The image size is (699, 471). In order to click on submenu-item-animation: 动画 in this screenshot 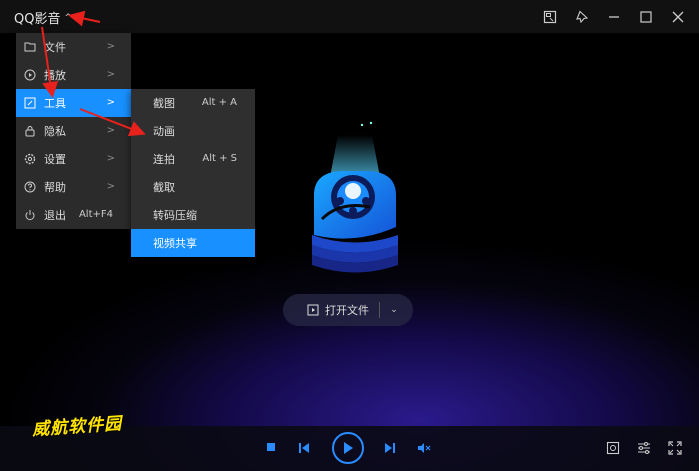, I will do `click(193, 131)`.